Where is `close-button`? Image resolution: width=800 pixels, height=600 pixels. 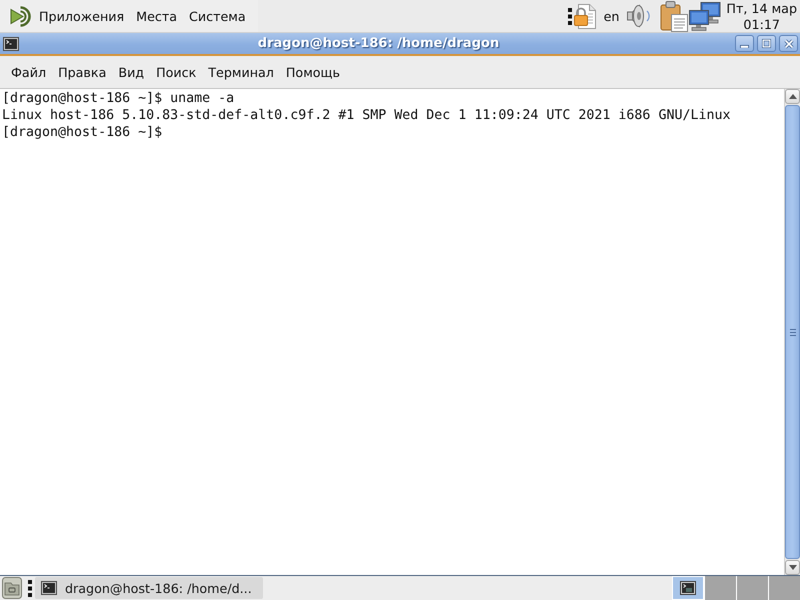
close-button is located at coordinates (788, 43).